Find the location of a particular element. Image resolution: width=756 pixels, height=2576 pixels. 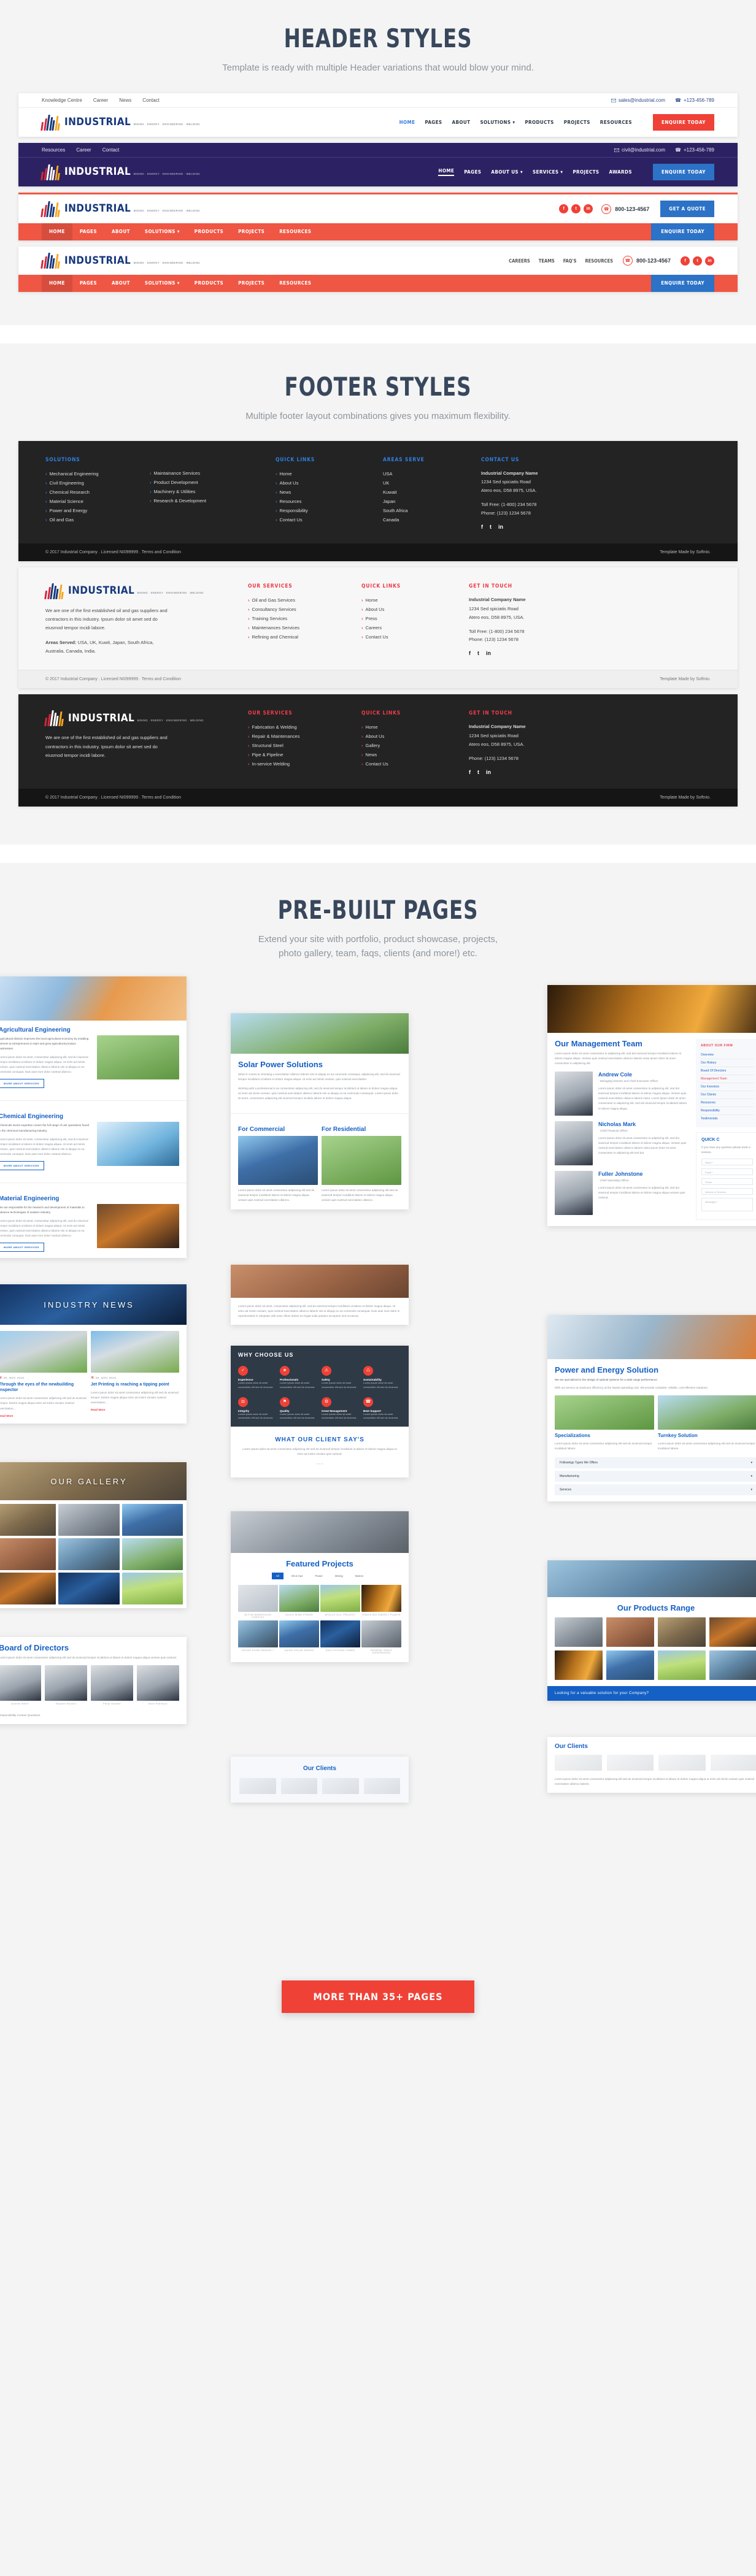

interest-field: Interest of Services is located at coordinates (727, 1191).